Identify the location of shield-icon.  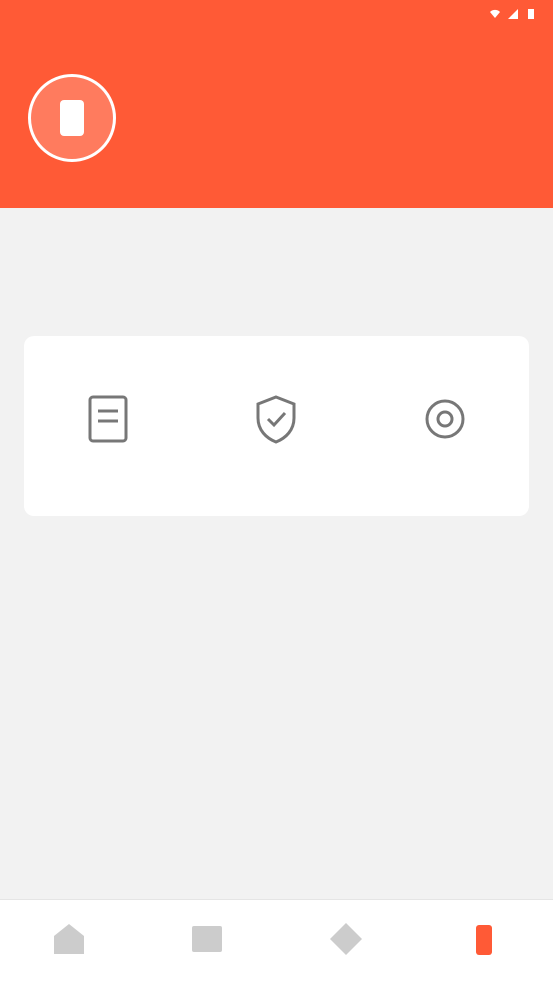
(276, 419).